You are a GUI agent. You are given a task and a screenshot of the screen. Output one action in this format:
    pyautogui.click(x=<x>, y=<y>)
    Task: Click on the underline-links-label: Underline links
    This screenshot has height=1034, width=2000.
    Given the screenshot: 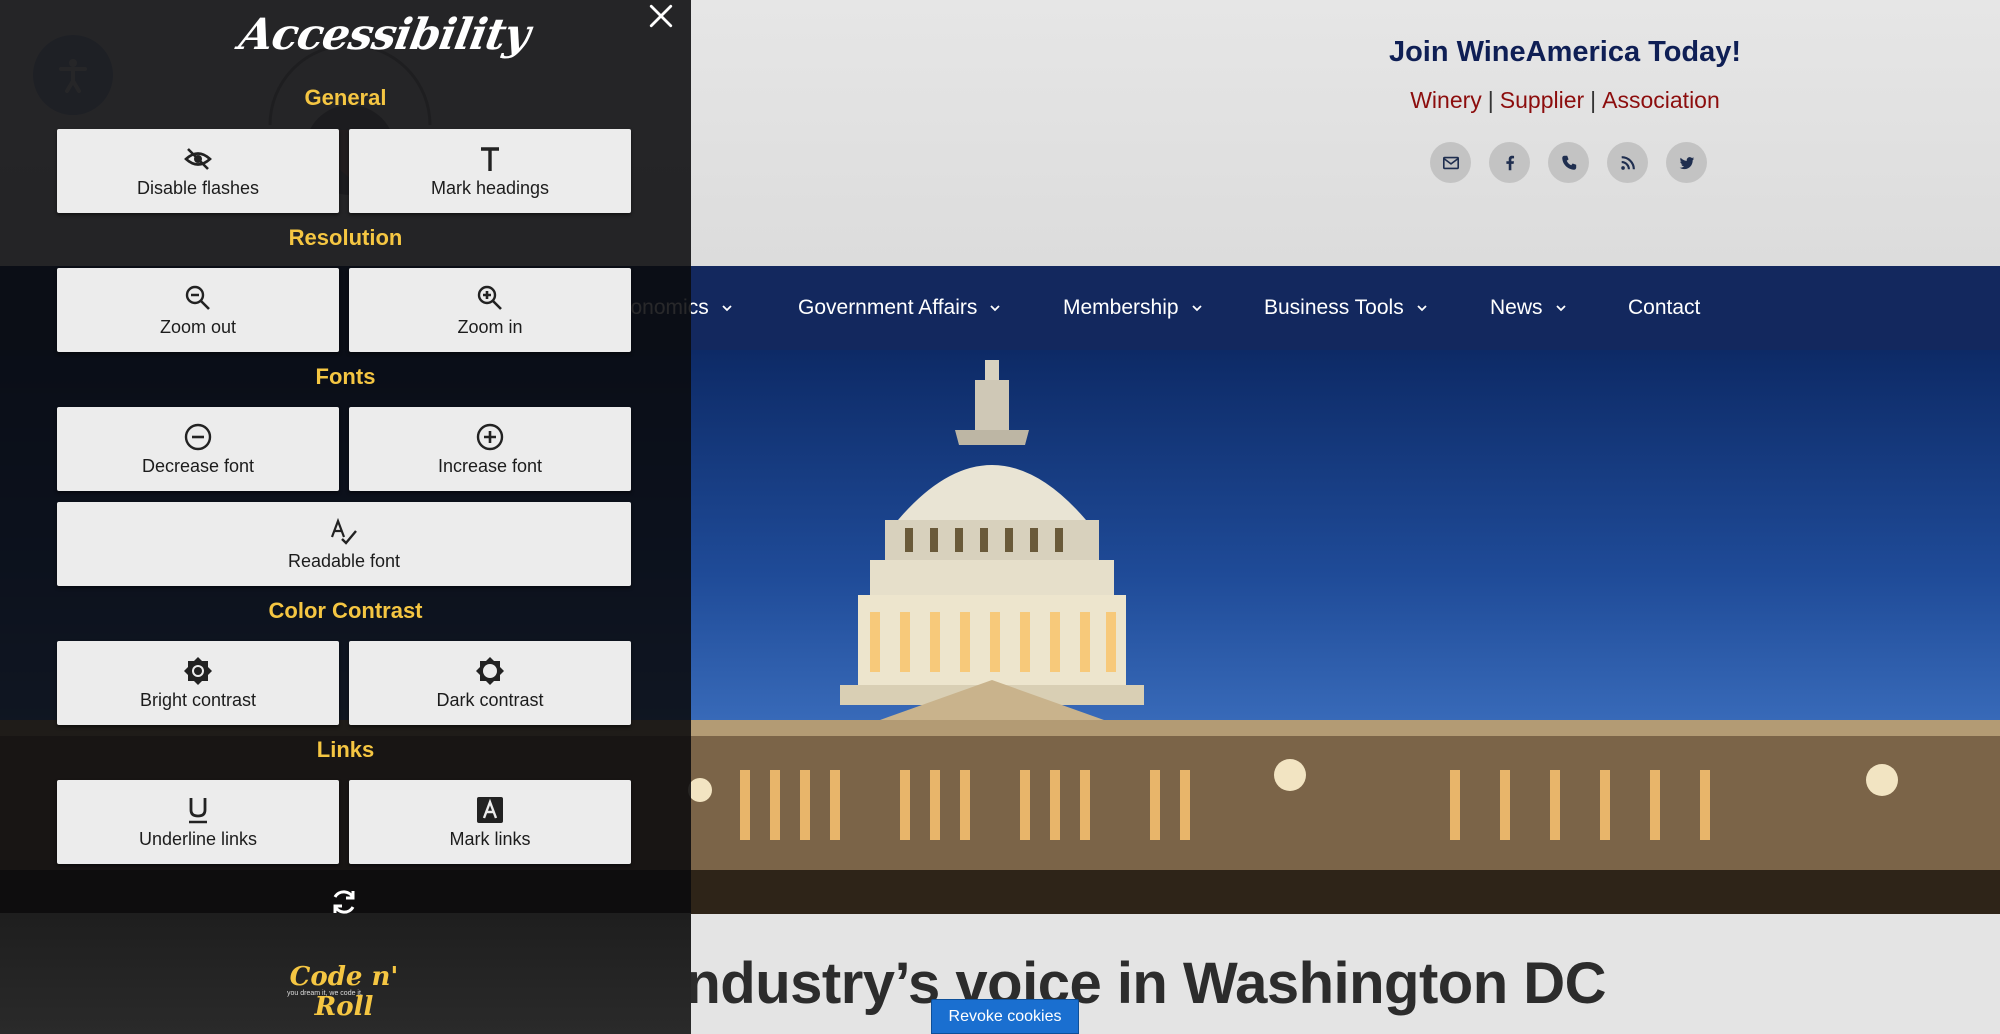 What is the action you would take?
    pyautogui.click(x=198, y=838)
    